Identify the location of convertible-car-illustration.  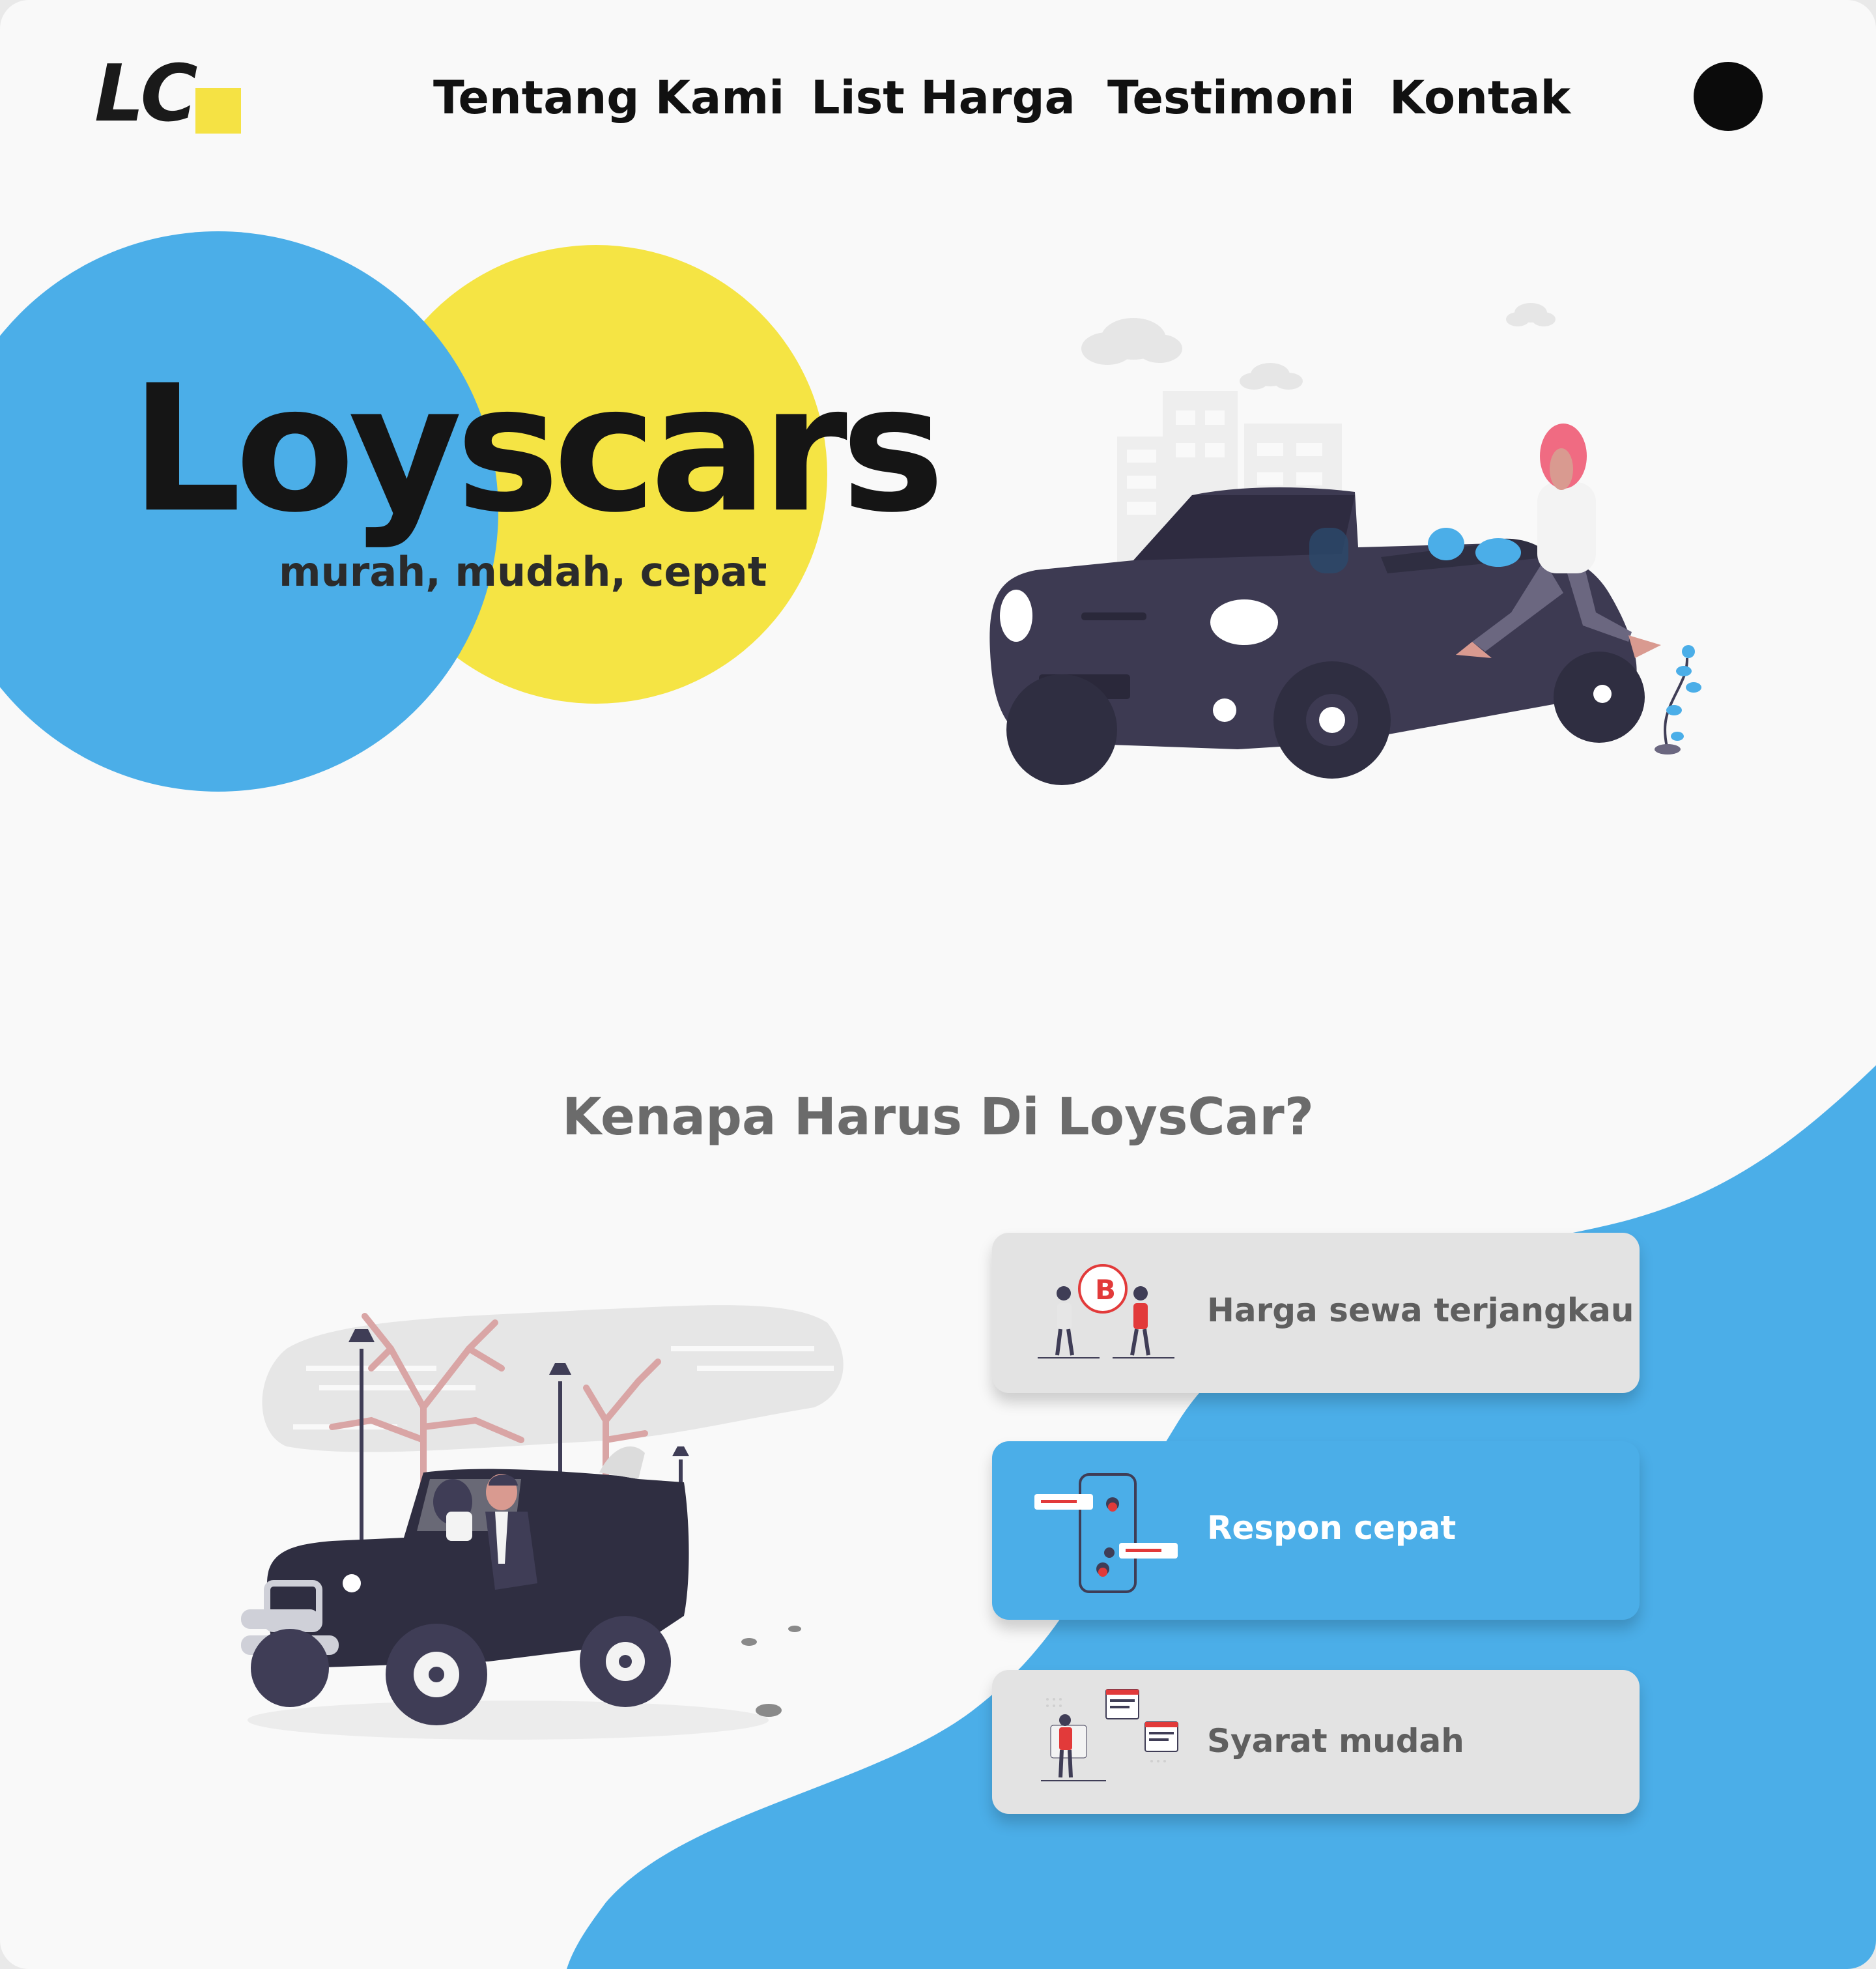
(1345, 544).